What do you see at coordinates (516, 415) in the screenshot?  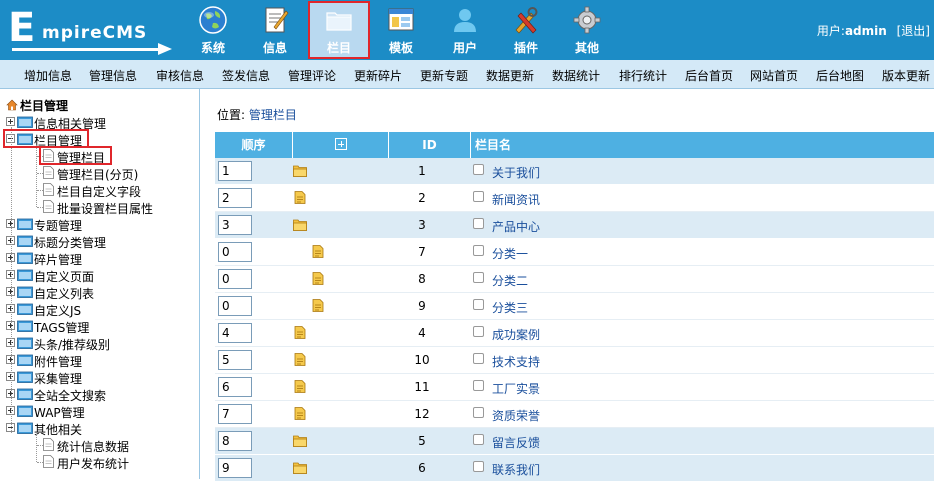 I see `category-name-link: 资质荣誉` at bounding box center [516, 415].